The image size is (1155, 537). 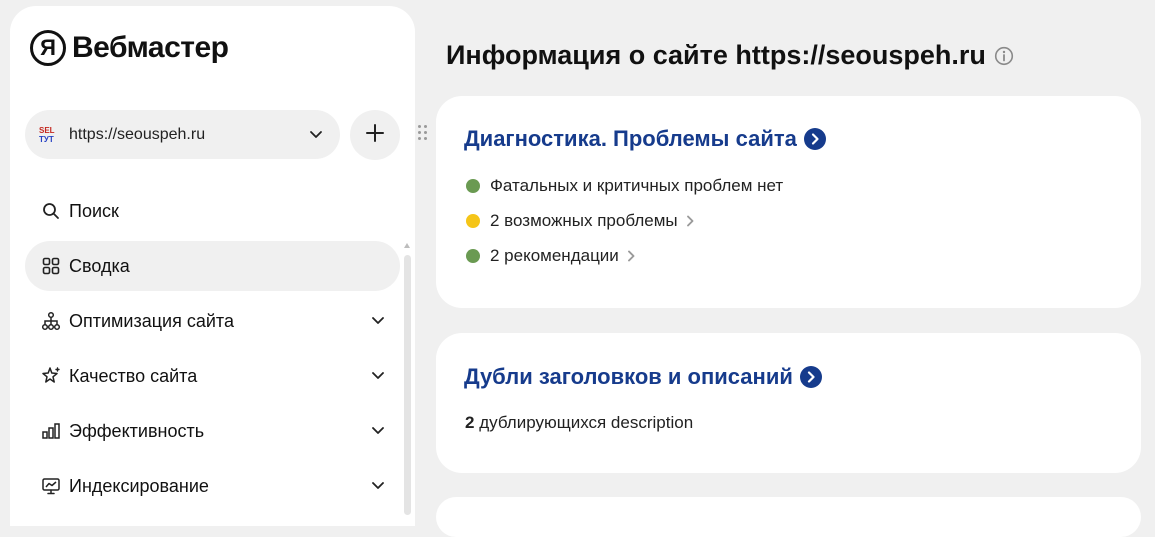 I want to click on next-card, so click(x=788, y=517).